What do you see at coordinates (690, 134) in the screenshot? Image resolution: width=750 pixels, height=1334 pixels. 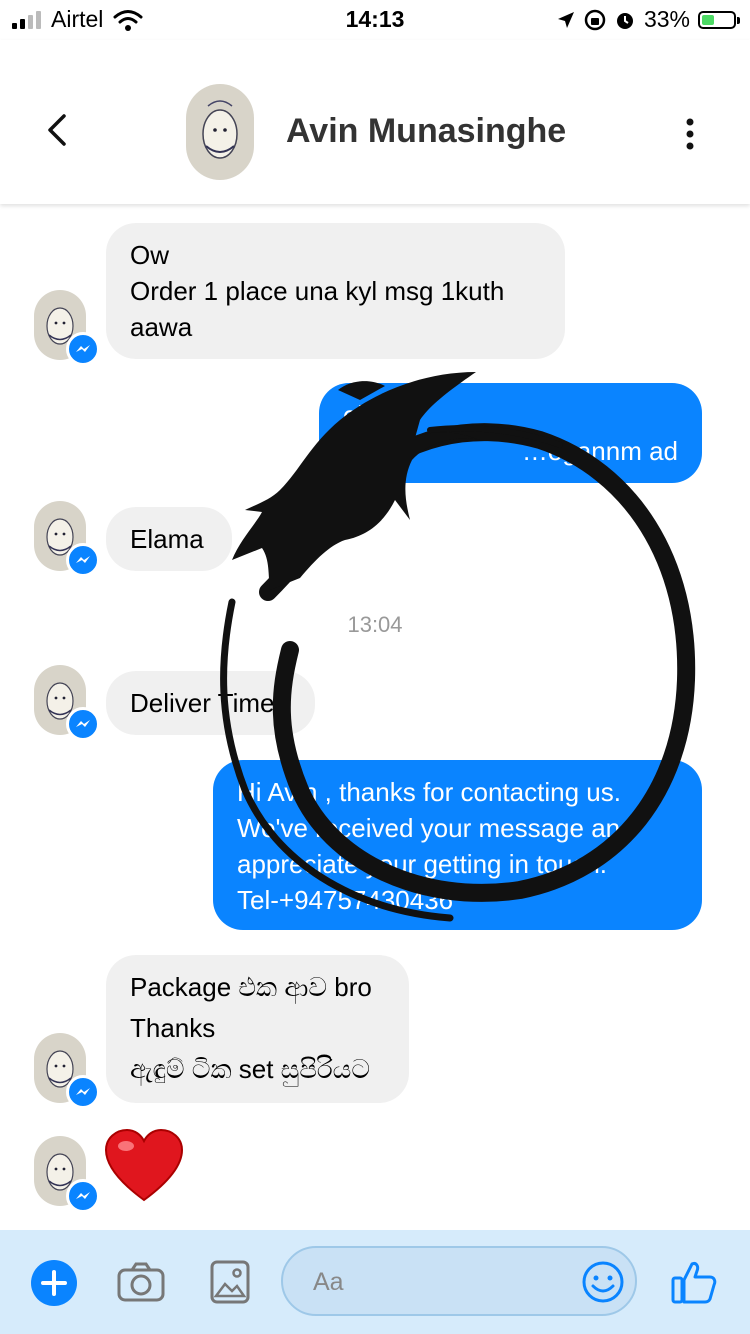 I see `more-vertical-icon` at bounding box center [690, 134].